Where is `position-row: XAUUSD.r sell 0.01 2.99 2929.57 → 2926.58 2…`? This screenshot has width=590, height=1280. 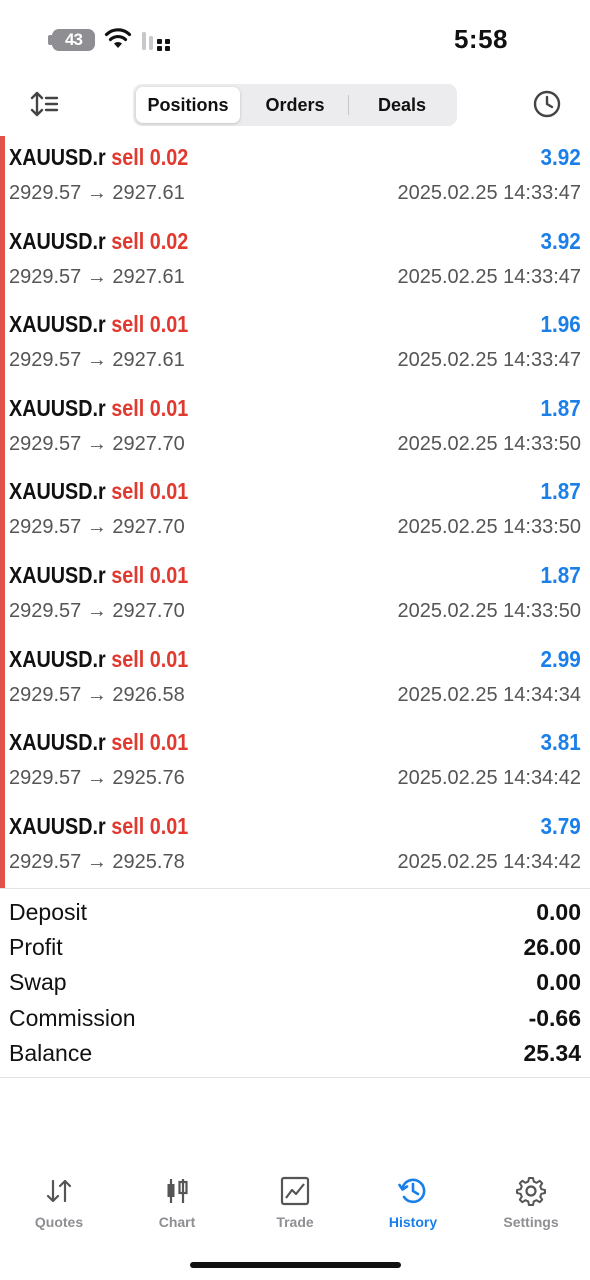
position-row: XAUUSD.r sell 0.01 2.99 2929.57 → 2926.58 2… is located at coordinates (295, 680).